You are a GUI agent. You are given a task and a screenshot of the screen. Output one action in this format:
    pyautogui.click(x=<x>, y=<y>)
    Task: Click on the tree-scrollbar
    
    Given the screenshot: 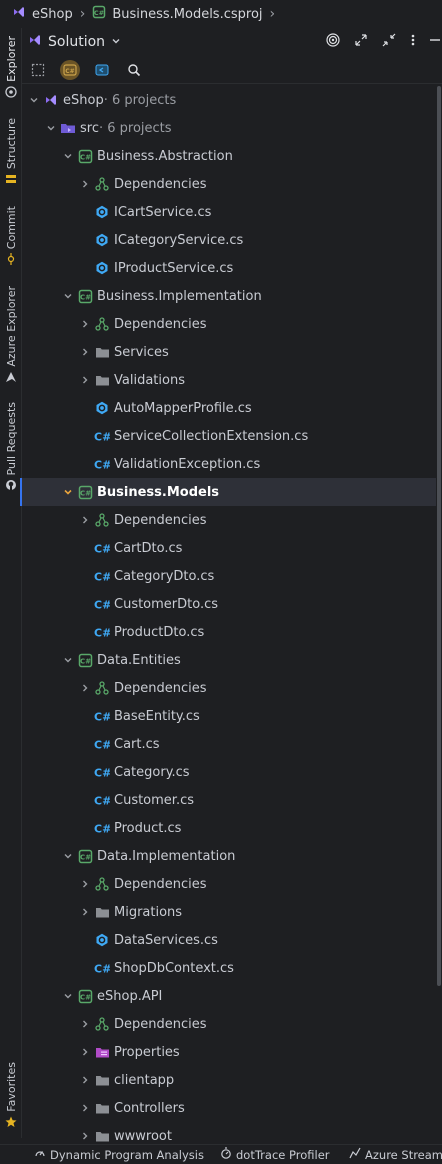 What is the action you would take?
    pyautogui.click(x=439, y=615)
    